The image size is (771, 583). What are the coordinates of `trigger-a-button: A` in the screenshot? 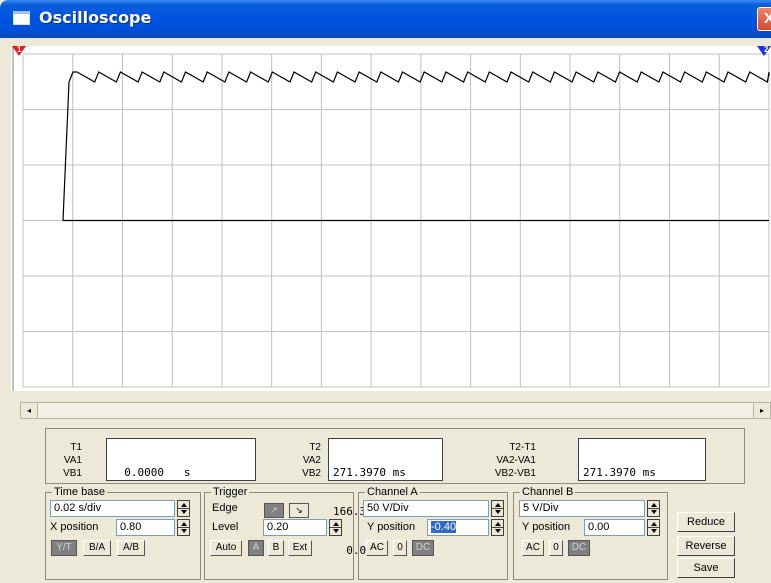 It's located at (256, 548).